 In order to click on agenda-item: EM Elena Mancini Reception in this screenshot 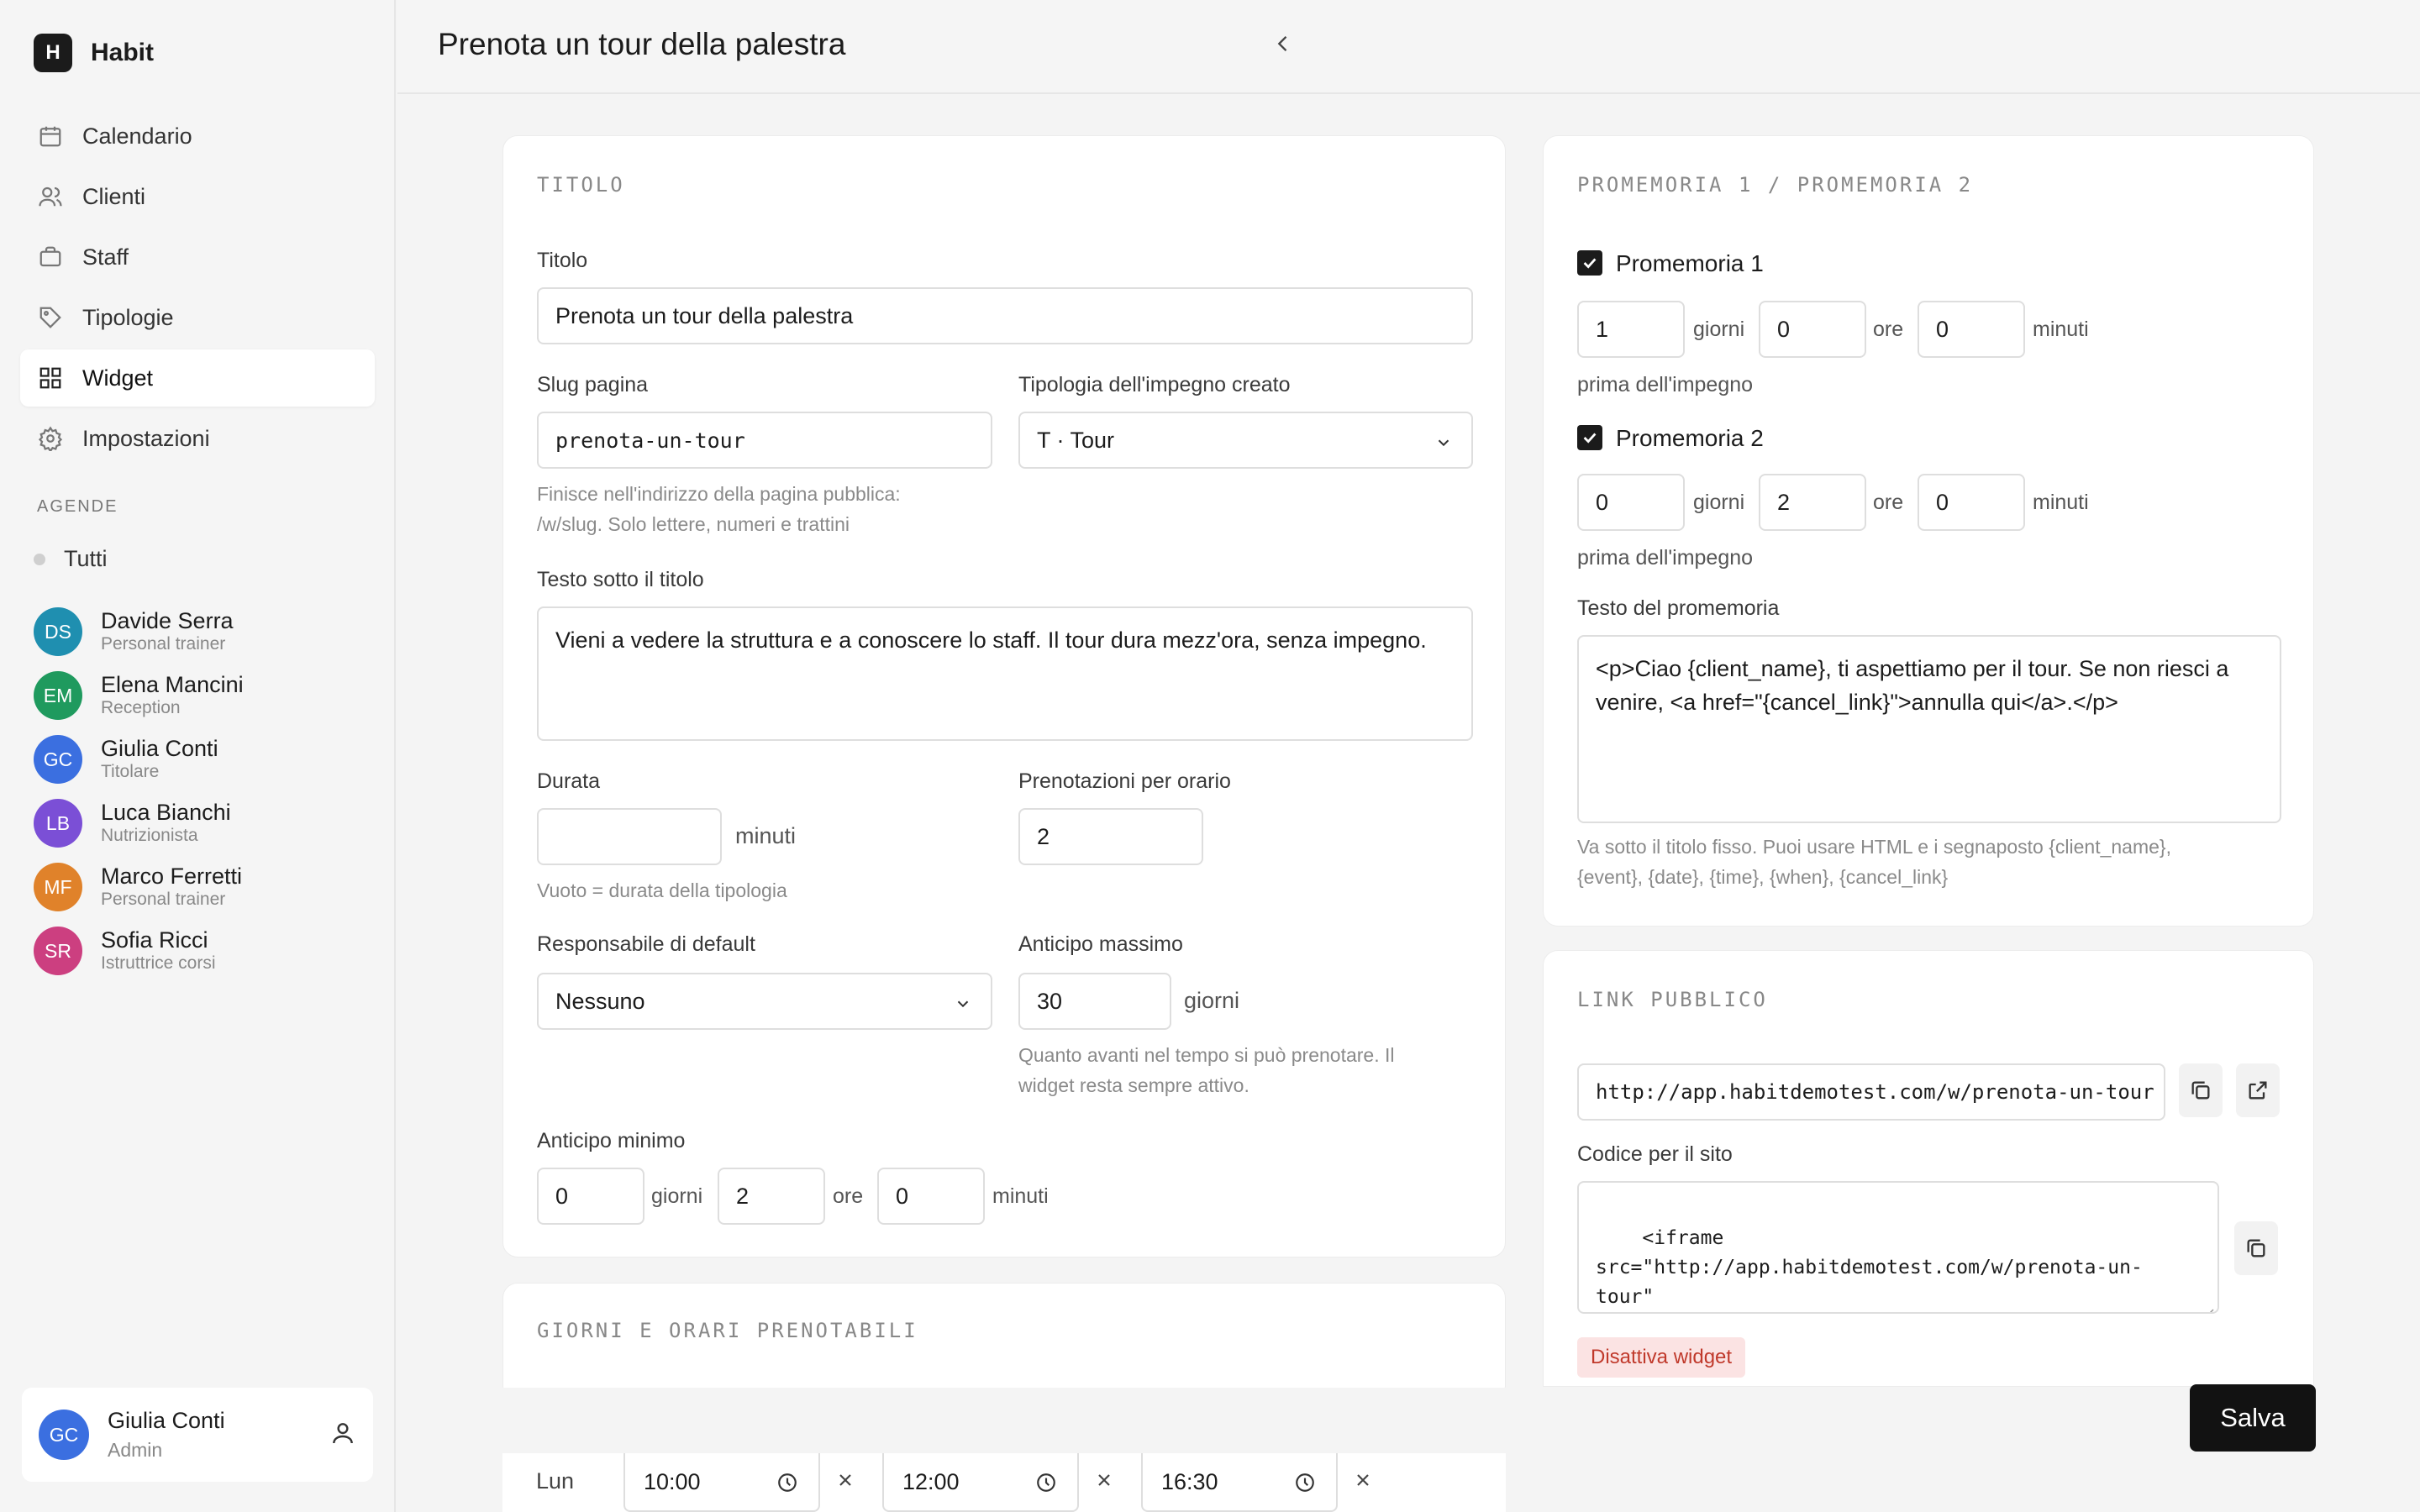, I will do `click(139, 695)`.